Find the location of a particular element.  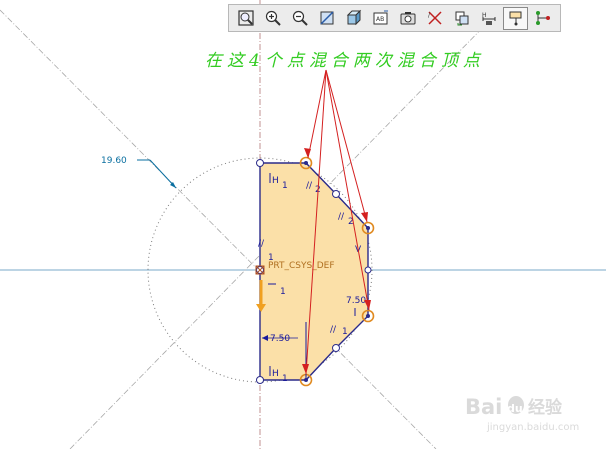

sketch-settings-button is located at coordinates (515, 18).